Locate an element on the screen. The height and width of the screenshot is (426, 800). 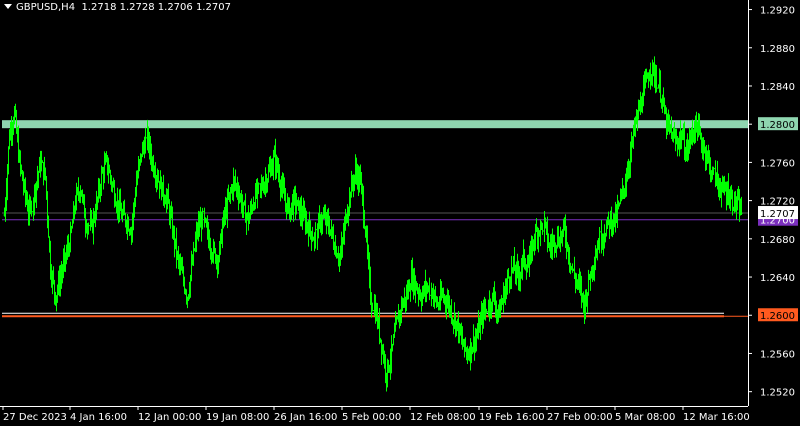
price-tick-label: 1.2520 is located at coordinates (777, 393).